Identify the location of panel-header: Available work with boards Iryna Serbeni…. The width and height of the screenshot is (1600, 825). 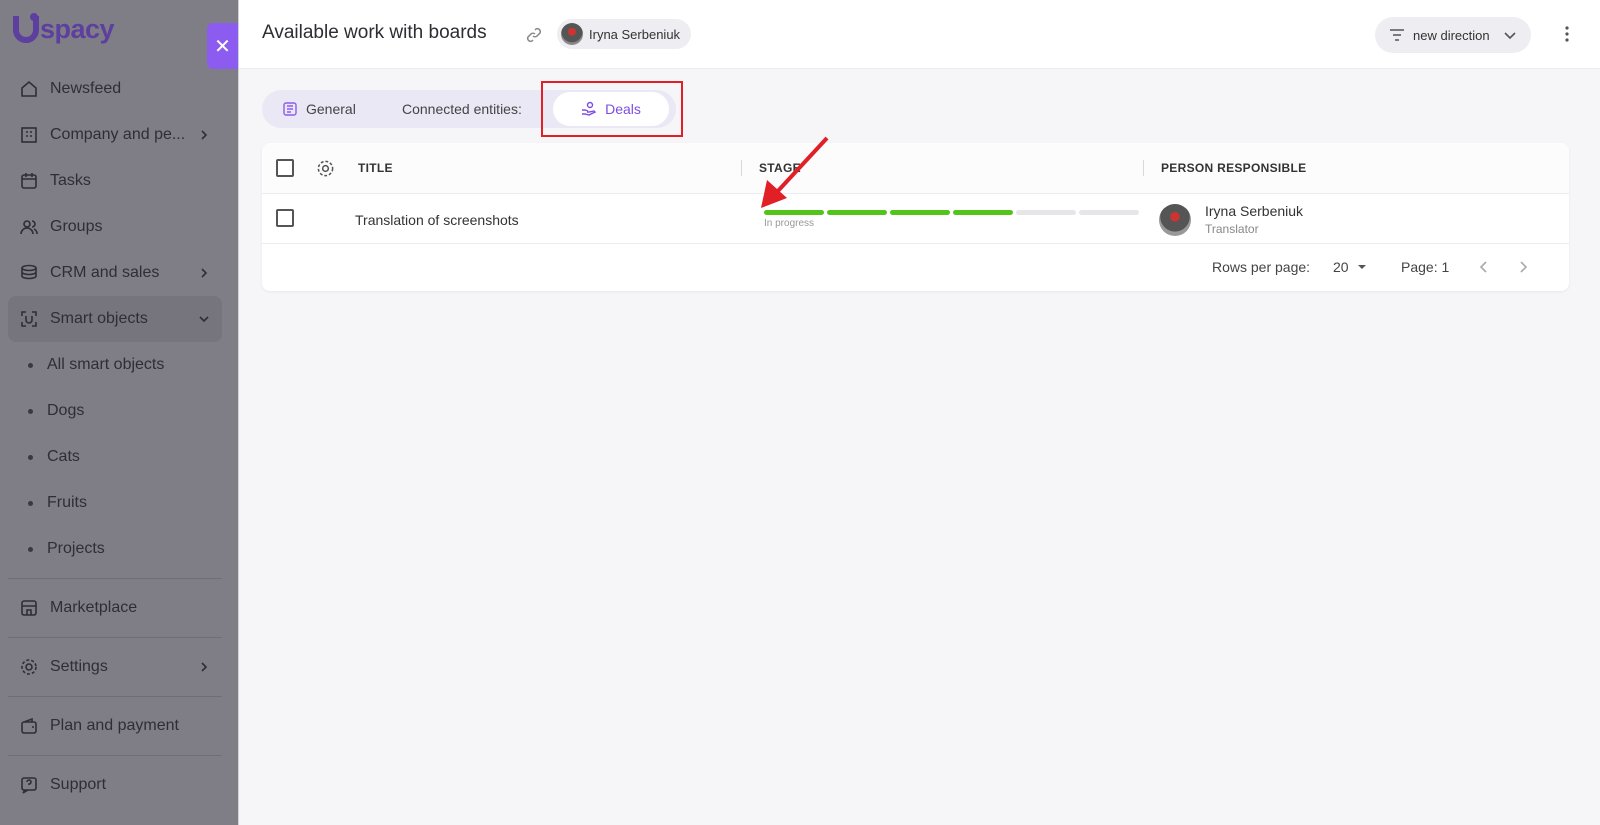
(919, 34).